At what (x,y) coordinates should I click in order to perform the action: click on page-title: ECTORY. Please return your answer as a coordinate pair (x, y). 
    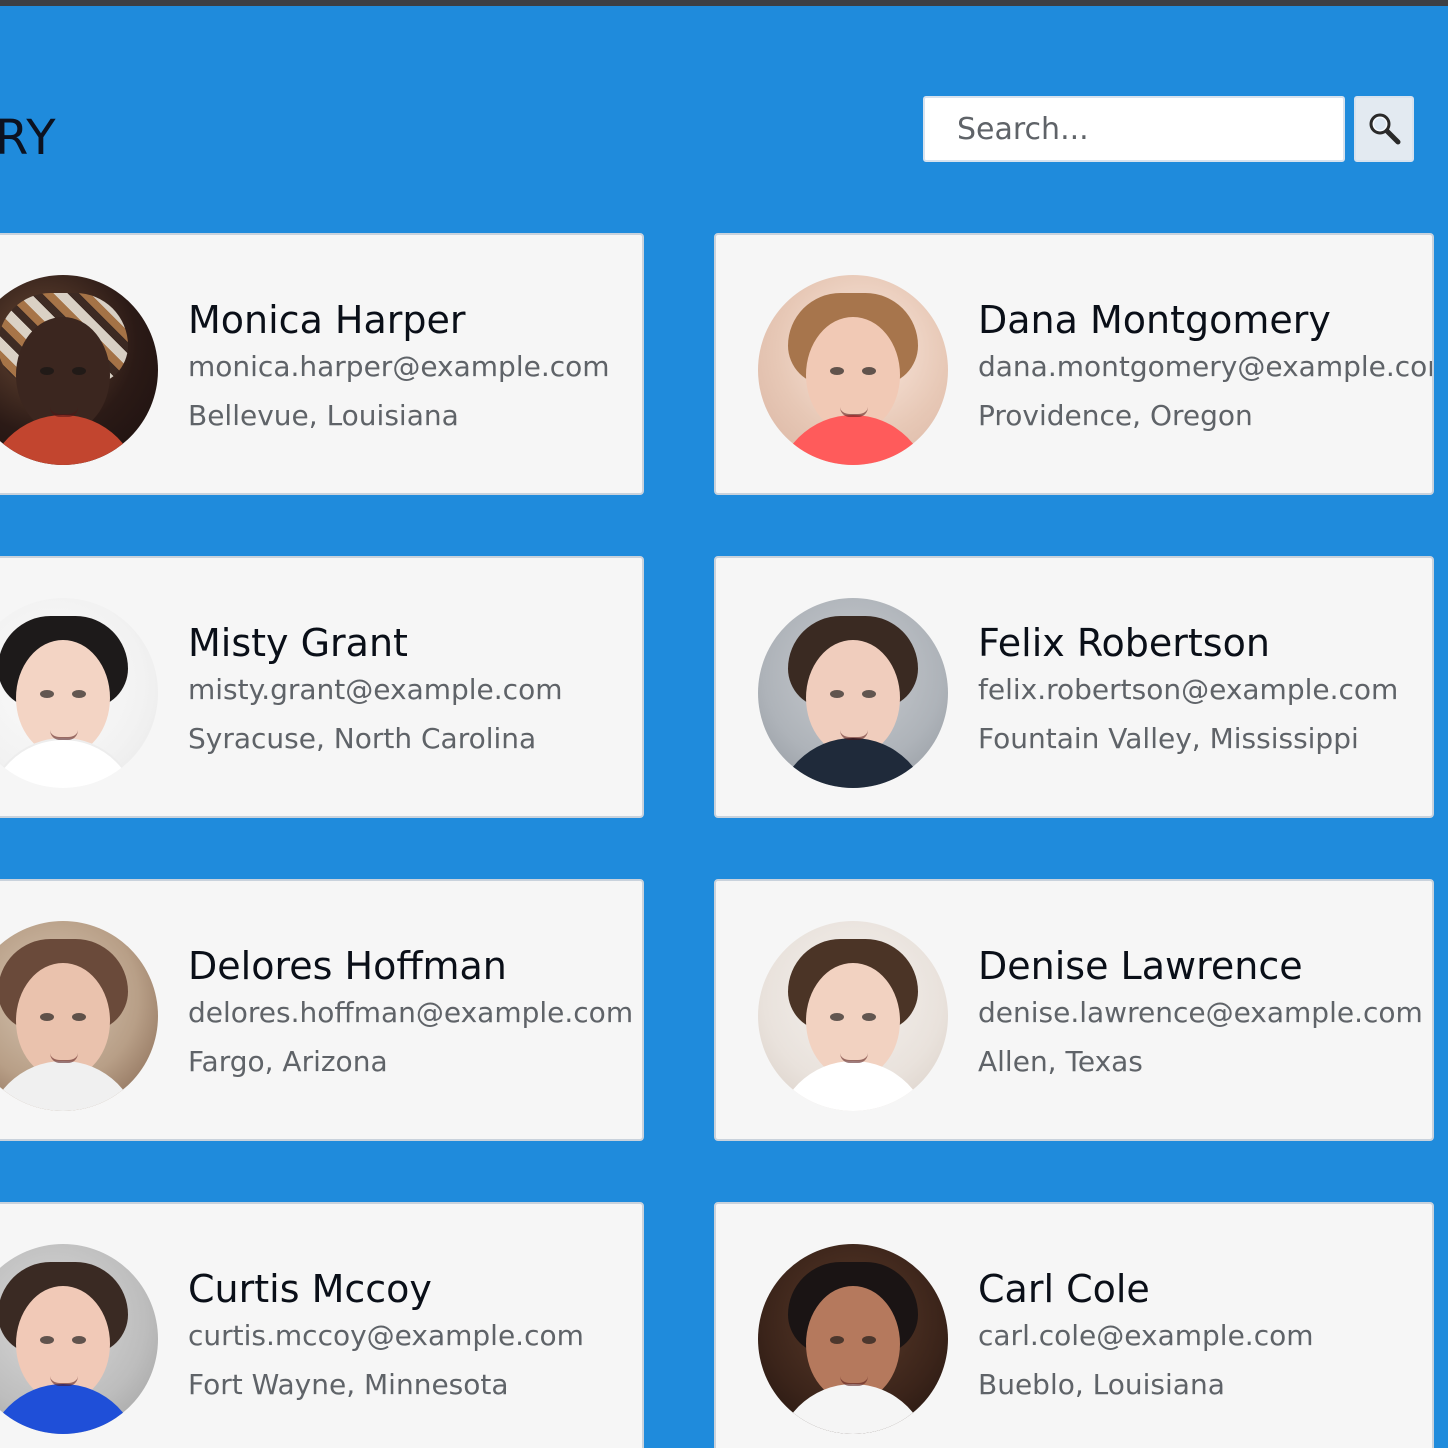
    Looking at the image, I should click on (28, 138).